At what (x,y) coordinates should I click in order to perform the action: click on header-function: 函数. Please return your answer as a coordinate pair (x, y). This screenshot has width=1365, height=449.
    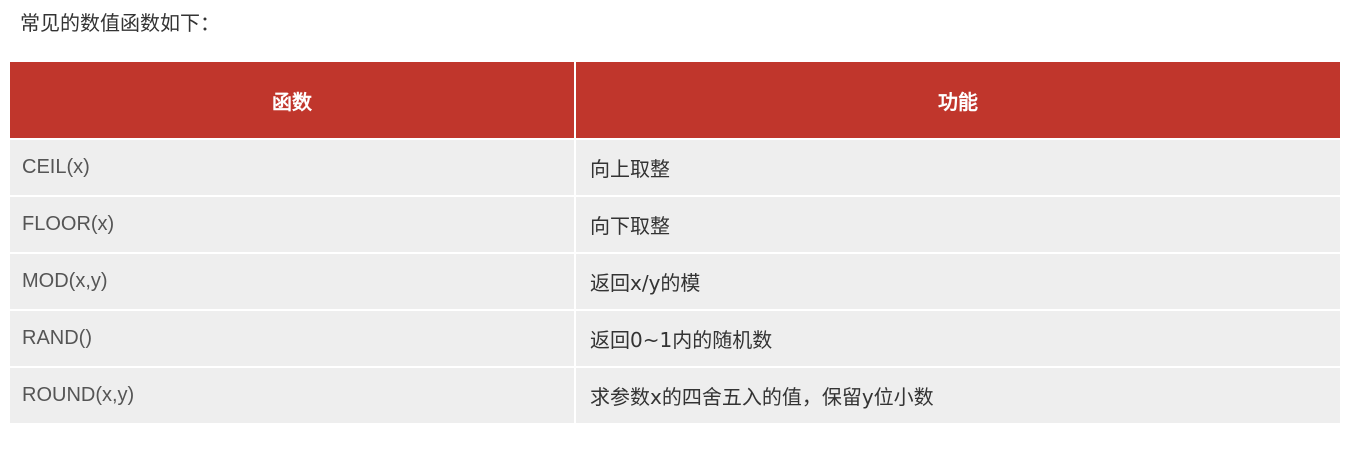
    Looking at the image, I should click on (293, 101).